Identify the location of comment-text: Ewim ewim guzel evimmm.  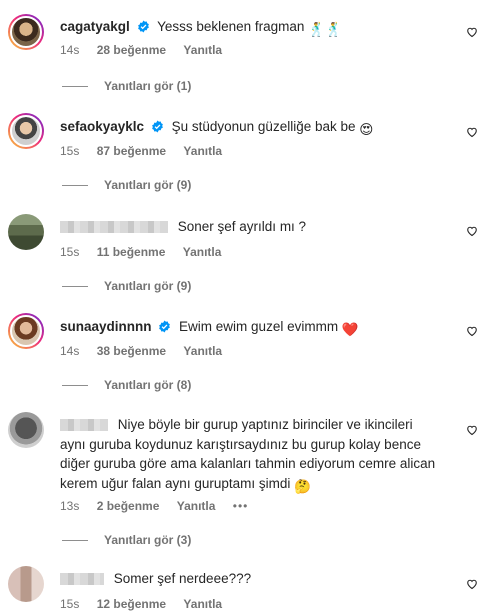
(259, 326).